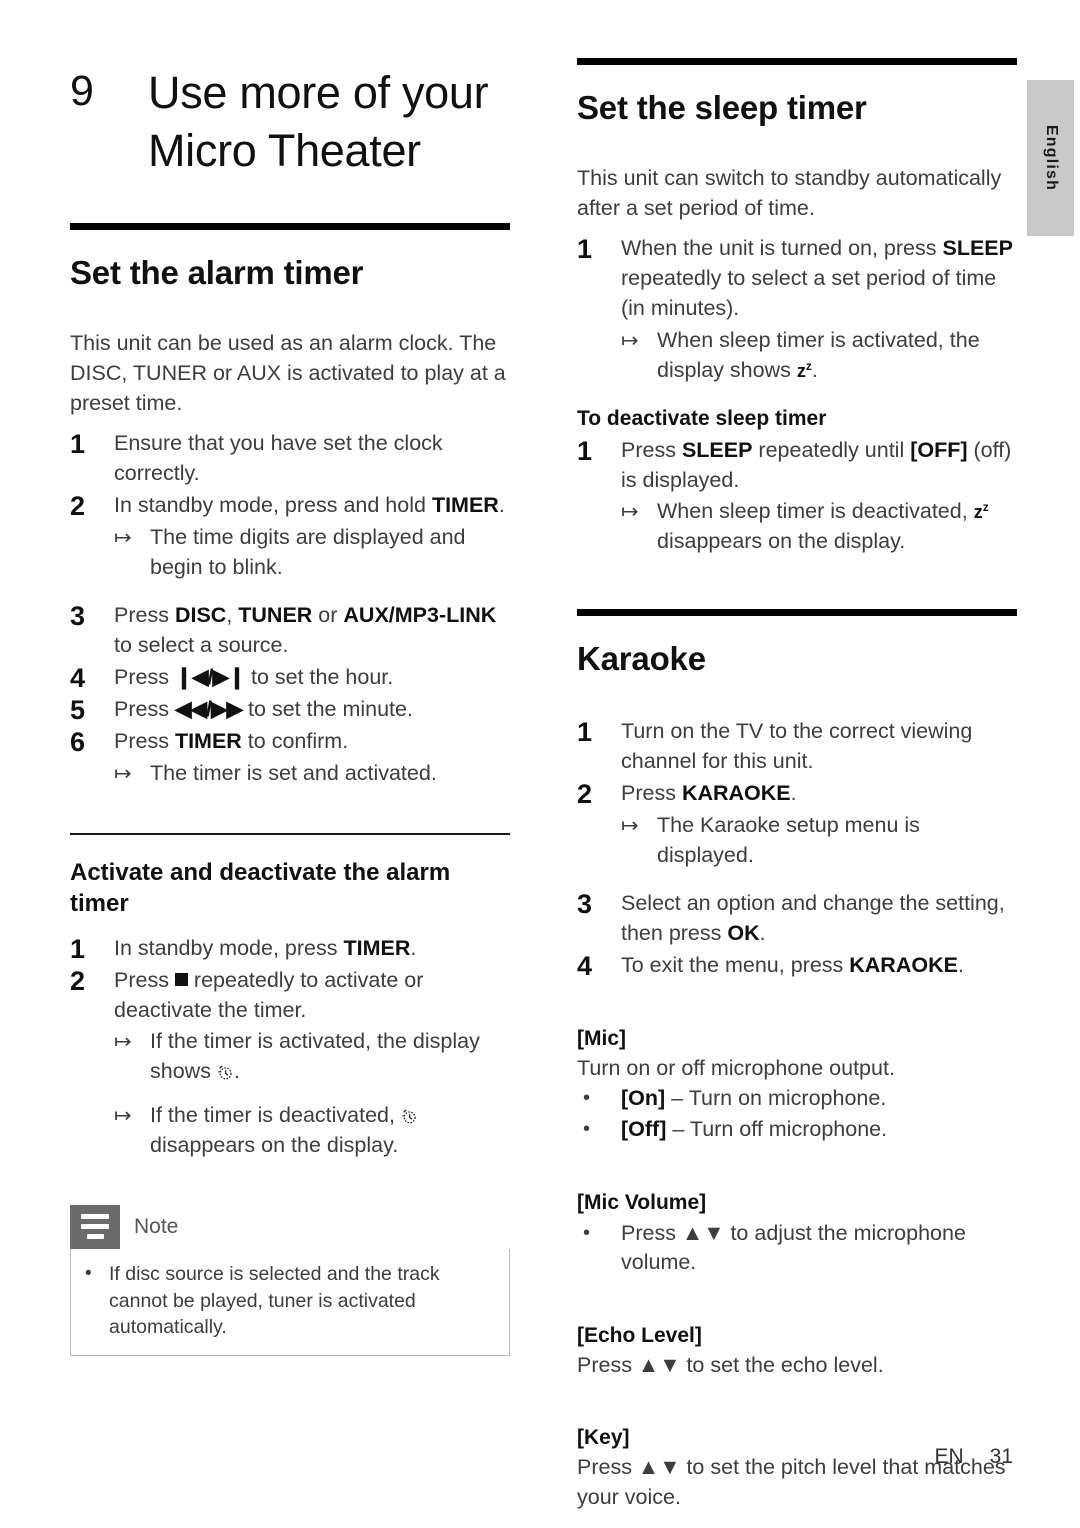 Image resolution: width=1080 pixels, height=1528 pixels. I want to click on prev-next-track-icon: ❙◀/▶❙, so click(210, 676).